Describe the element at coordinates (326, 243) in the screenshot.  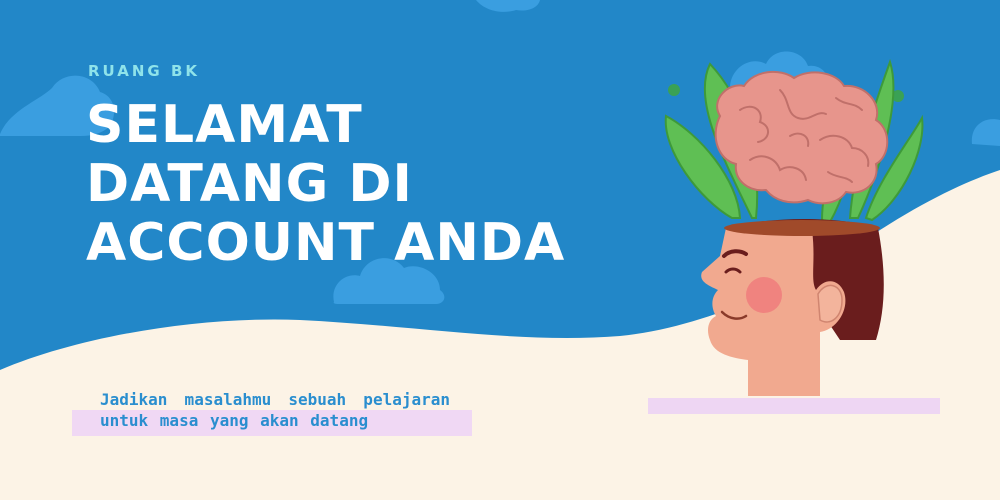
I see `title-line-3: ACCOUNT ANDA` at that location.